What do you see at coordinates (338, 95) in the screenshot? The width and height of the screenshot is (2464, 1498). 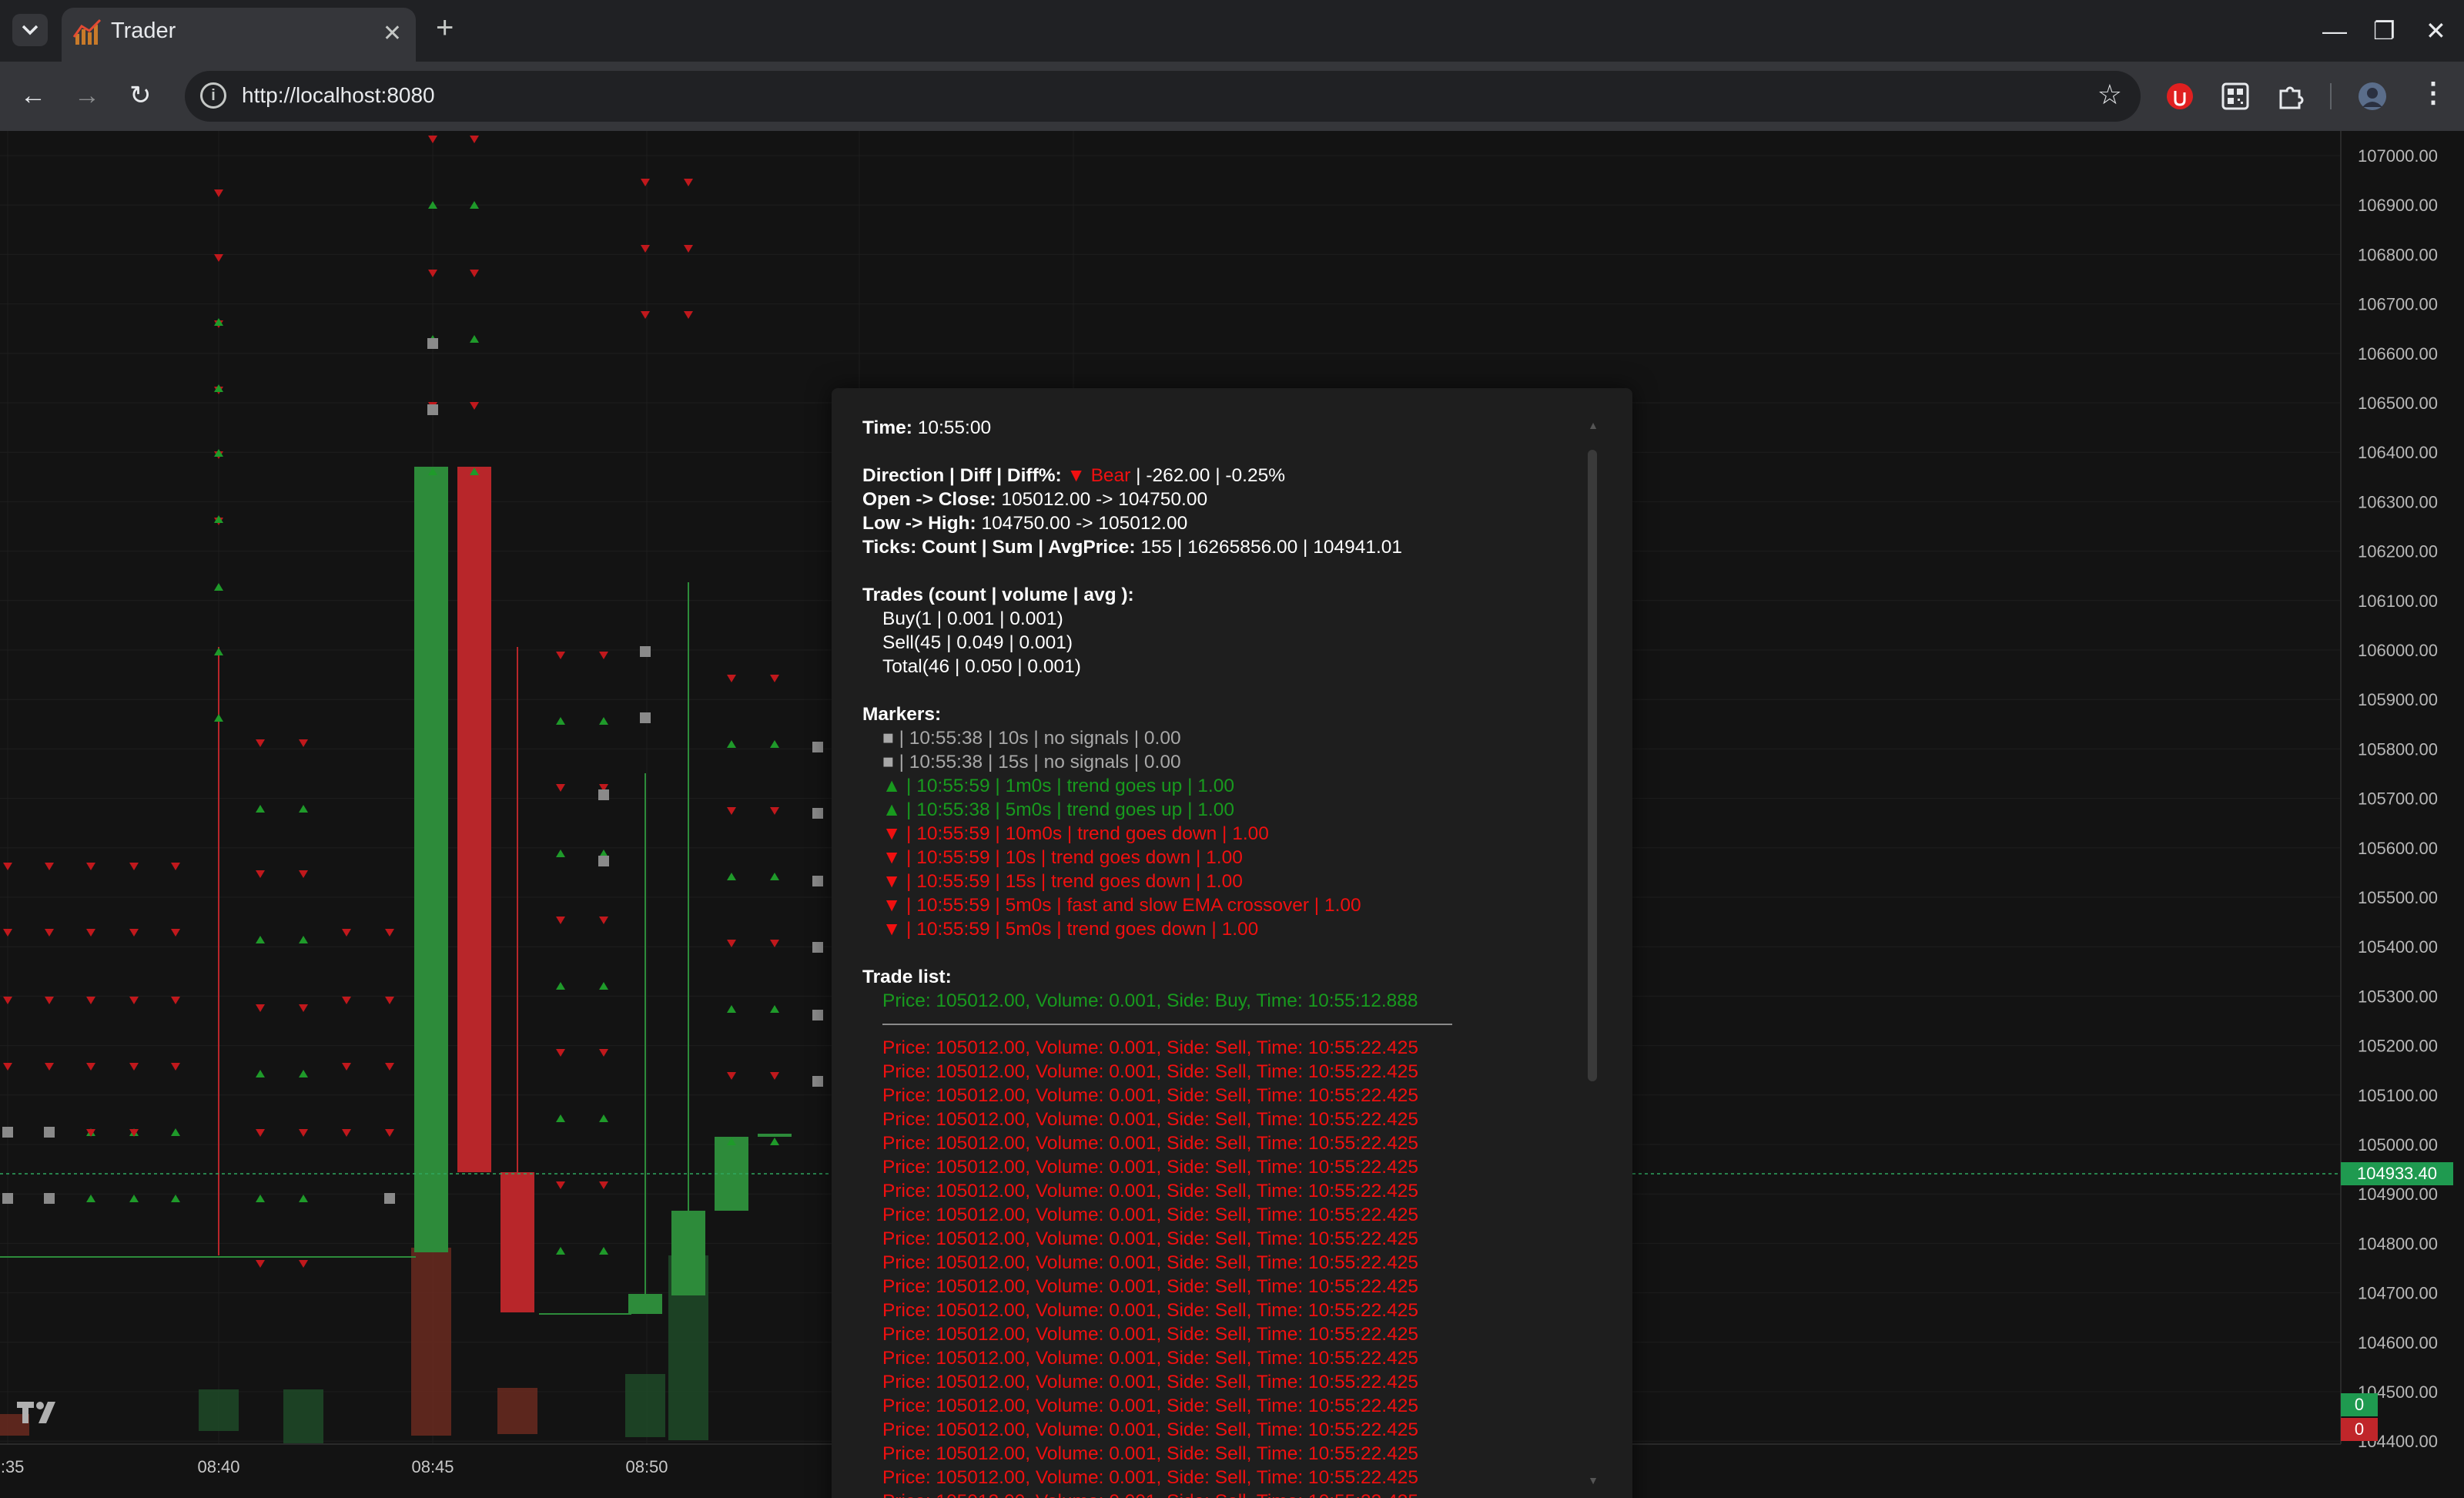 I see `url-text: http://localhost:8080` at bounding box center [338, 95].